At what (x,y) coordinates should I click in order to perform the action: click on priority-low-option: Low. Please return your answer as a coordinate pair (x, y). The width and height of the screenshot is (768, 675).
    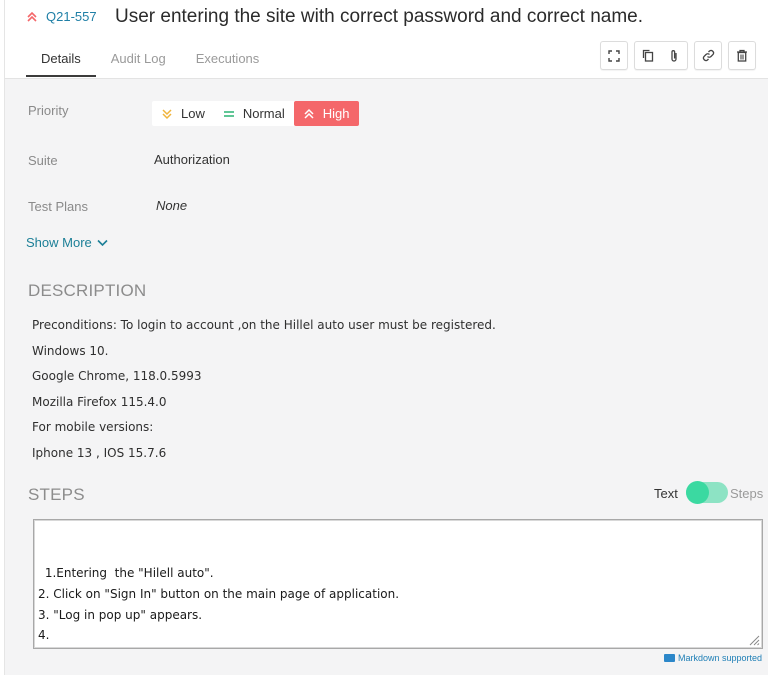
    Looking at the image, I should click on (183, 113).